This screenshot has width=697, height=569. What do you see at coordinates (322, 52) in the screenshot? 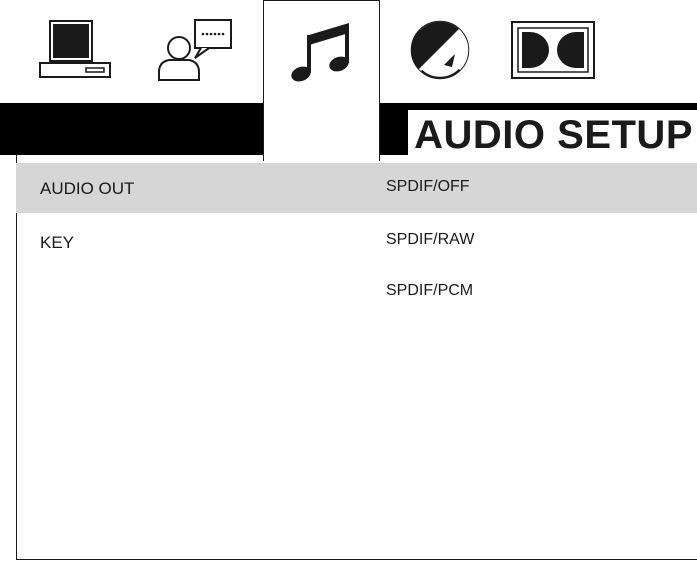
I see `music-note-icon` at bounding box center [322, 52].